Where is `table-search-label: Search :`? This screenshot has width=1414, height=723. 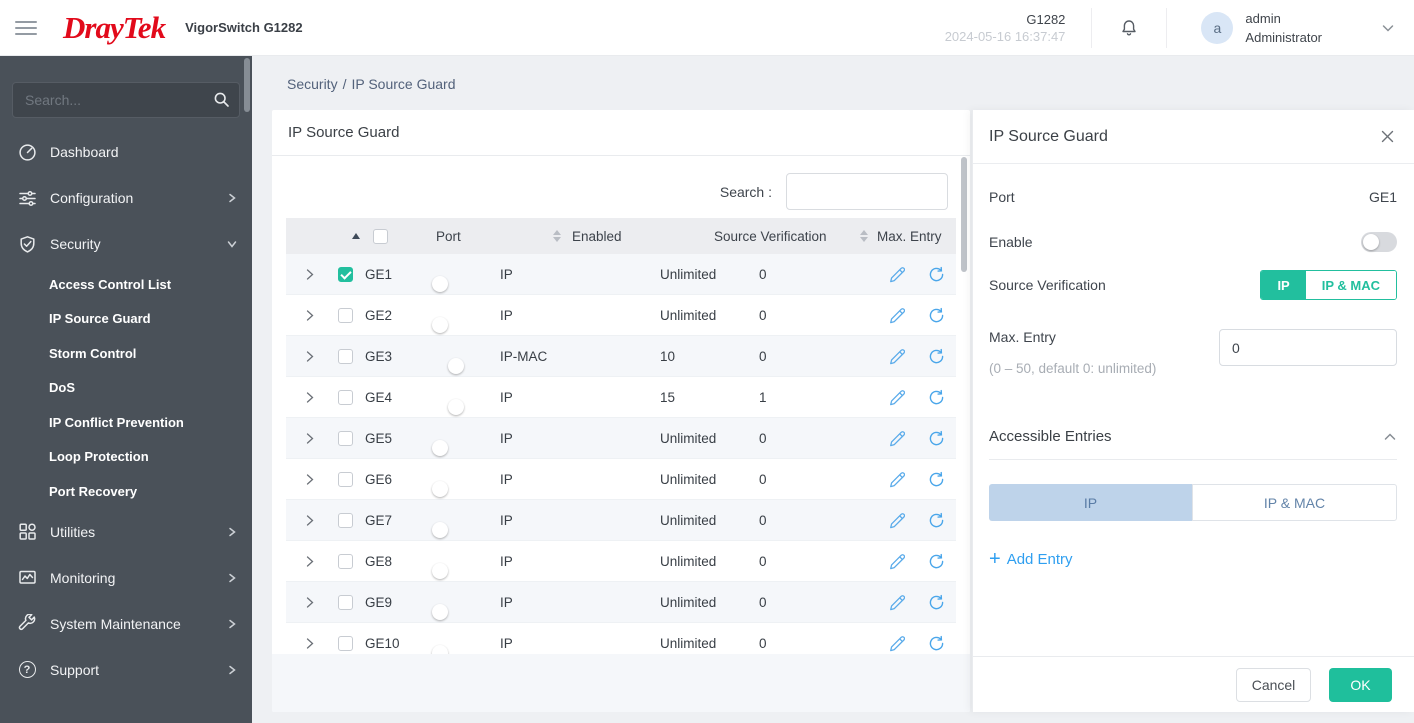 table-search-label: Search : is located at coordinates (745, 191).